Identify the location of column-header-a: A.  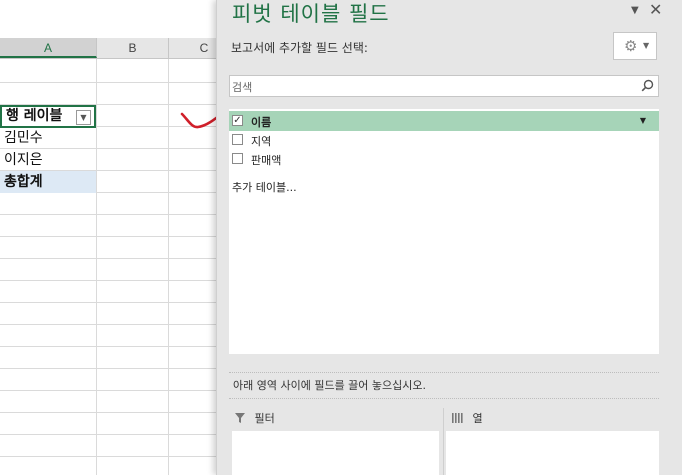
(48, 48).